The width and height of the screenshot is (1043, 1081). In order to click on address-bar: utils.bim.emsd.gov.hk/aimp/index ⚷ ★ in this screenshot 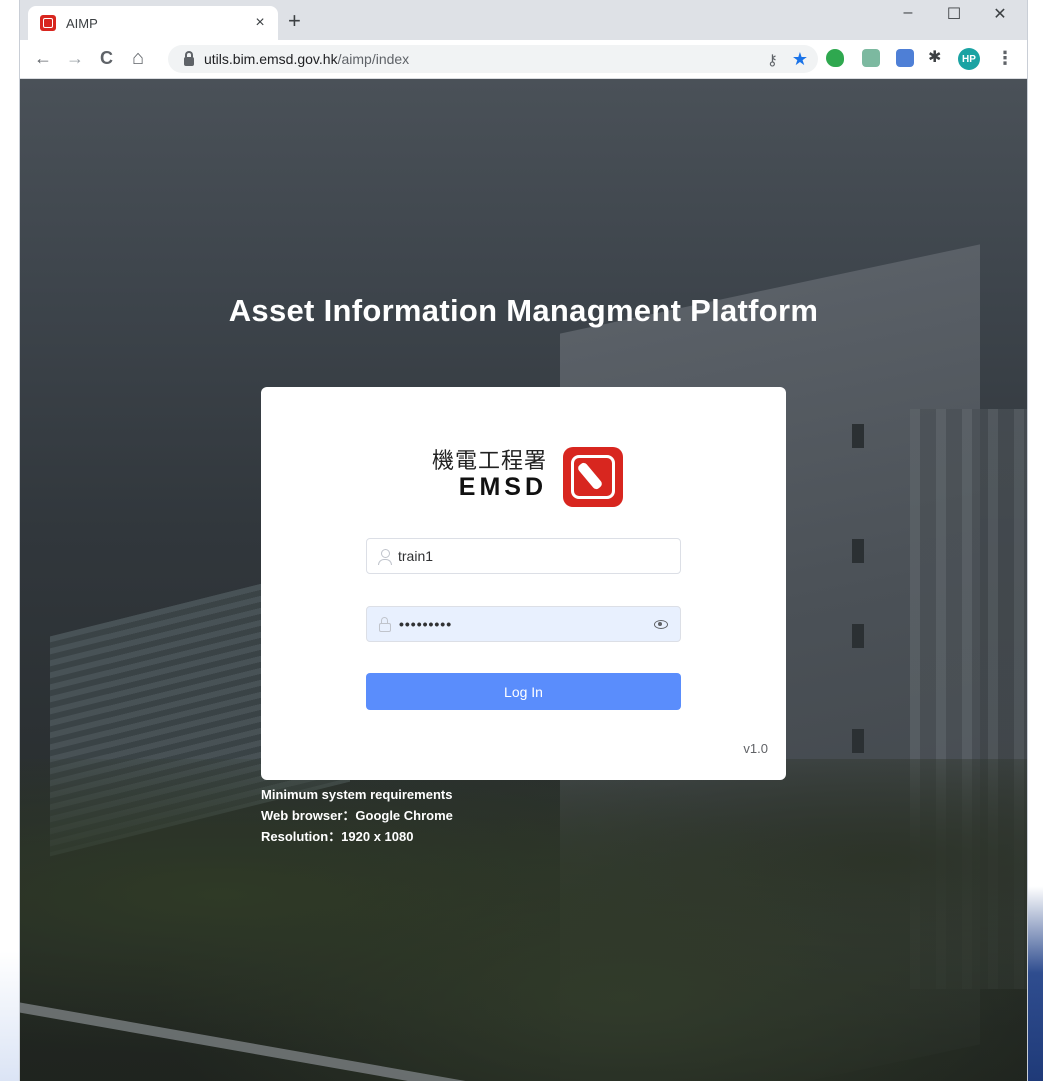, I will do `click(493, 59)`.